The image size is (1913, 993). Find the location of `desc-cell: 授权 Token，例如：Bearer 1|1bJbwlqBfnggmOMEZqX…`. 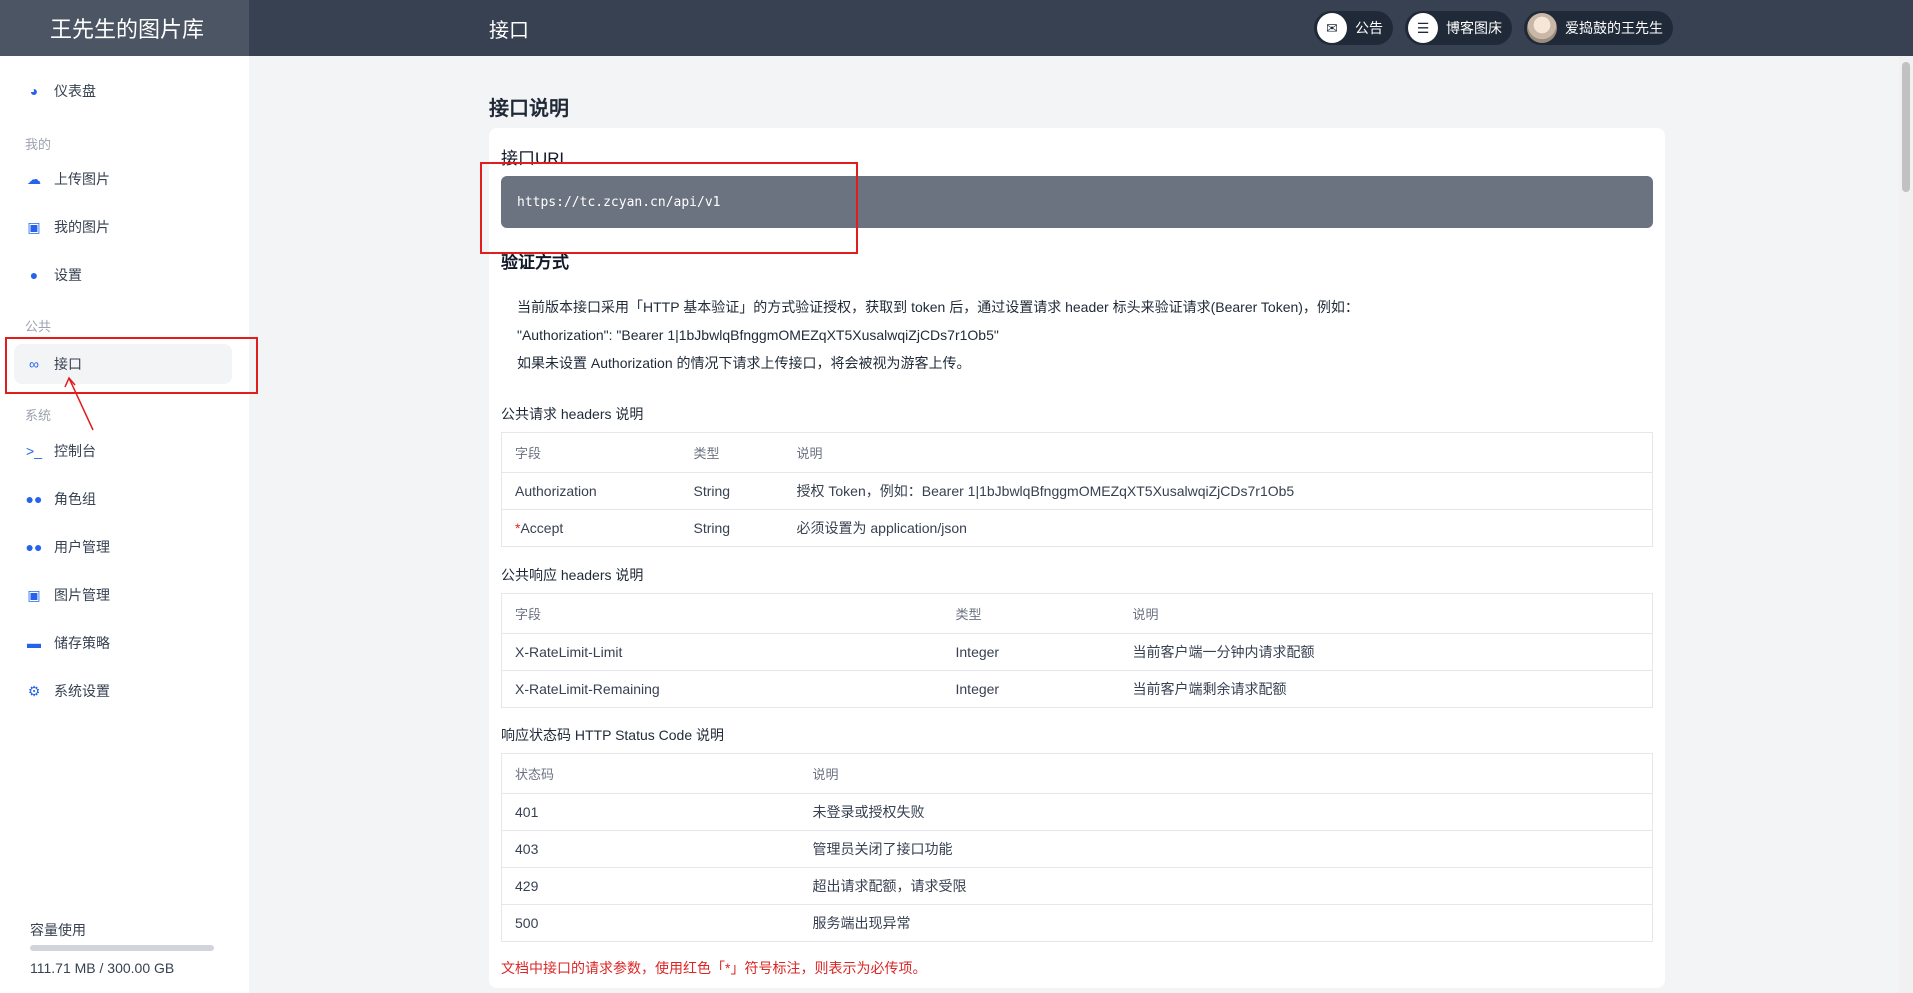

desc-cell: 授权 Token，例如：Bearer 1|1bJbwlqBfnggmOMEZqX… is located at coordinates (1218, 491).